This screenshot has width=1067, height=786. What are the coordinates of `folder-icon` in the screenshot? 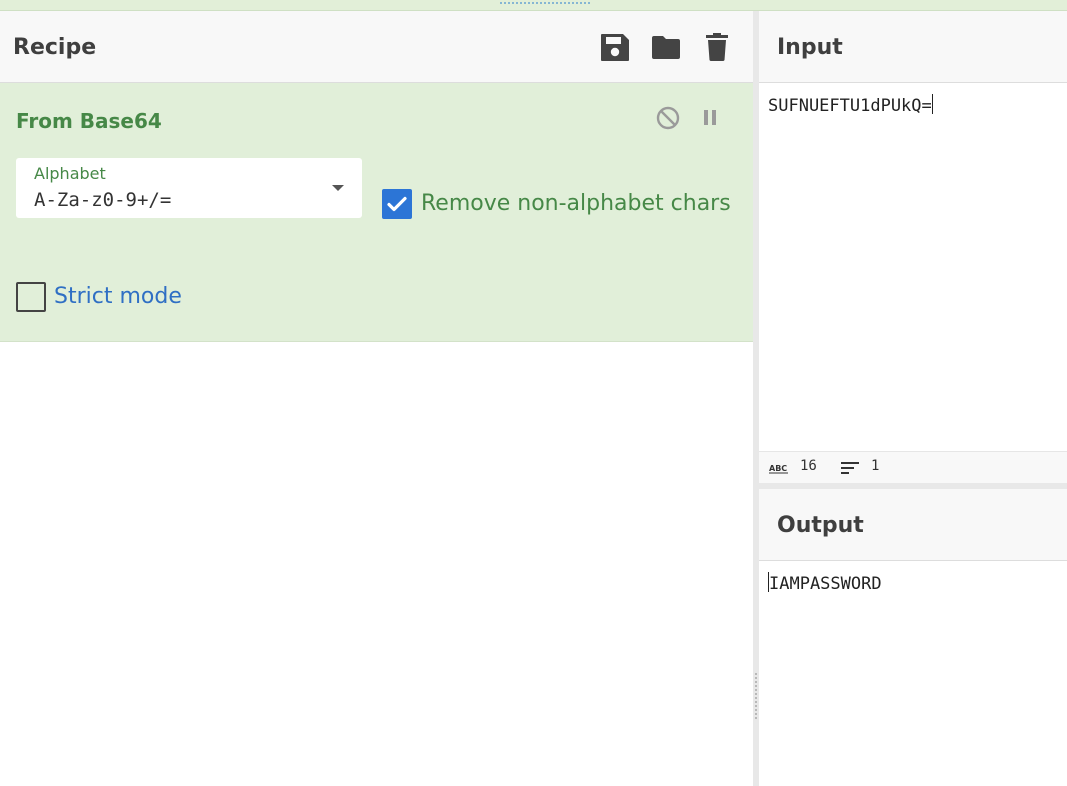 It's located at (666, 47).